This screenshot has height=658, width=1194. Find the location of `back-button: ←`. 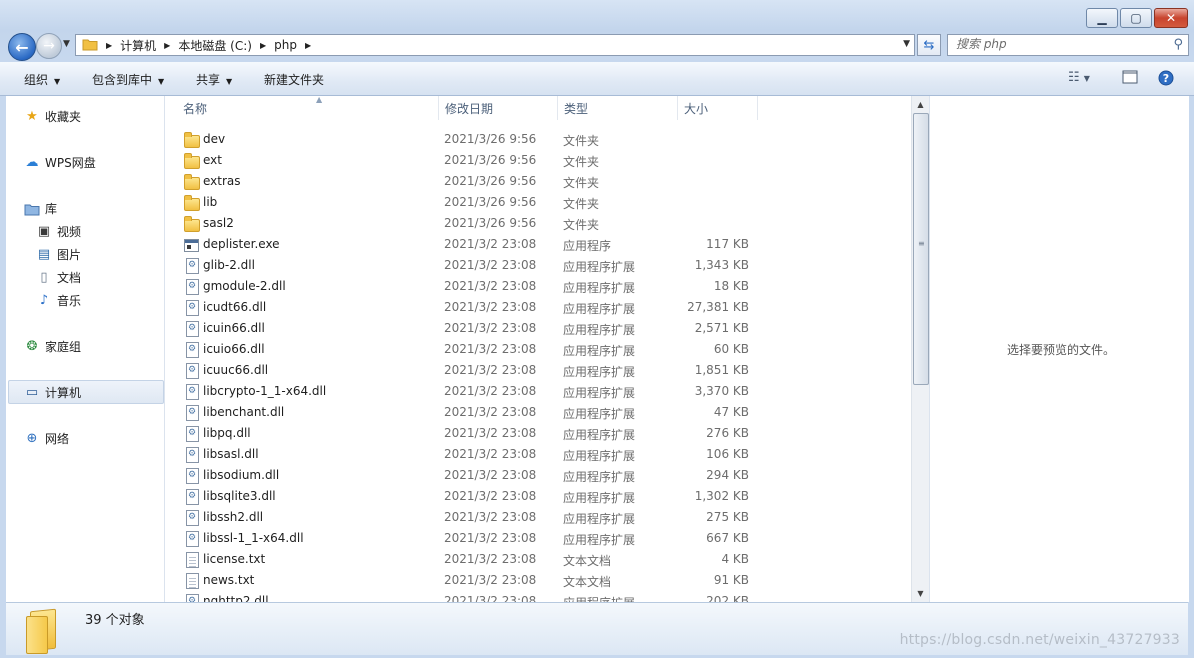

back-button: ← is located at coordinates (22, 47).